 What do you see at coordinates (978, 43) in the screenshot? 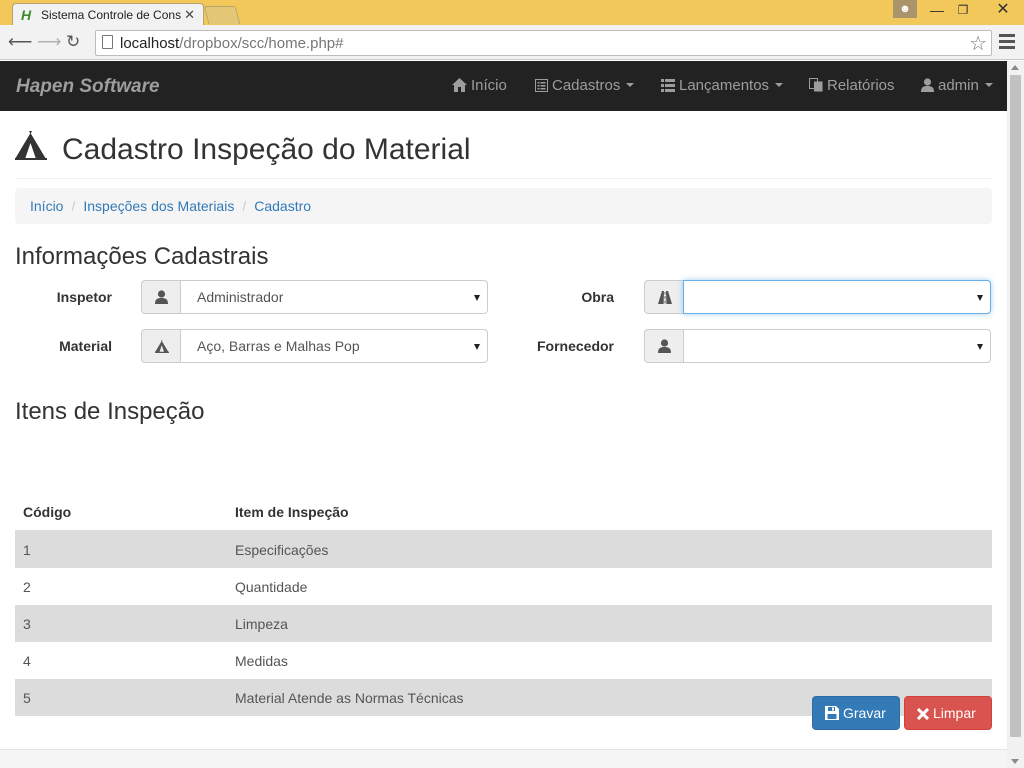
I see `bookmark-star-icon: ☆` at bounding box center [978, 43].